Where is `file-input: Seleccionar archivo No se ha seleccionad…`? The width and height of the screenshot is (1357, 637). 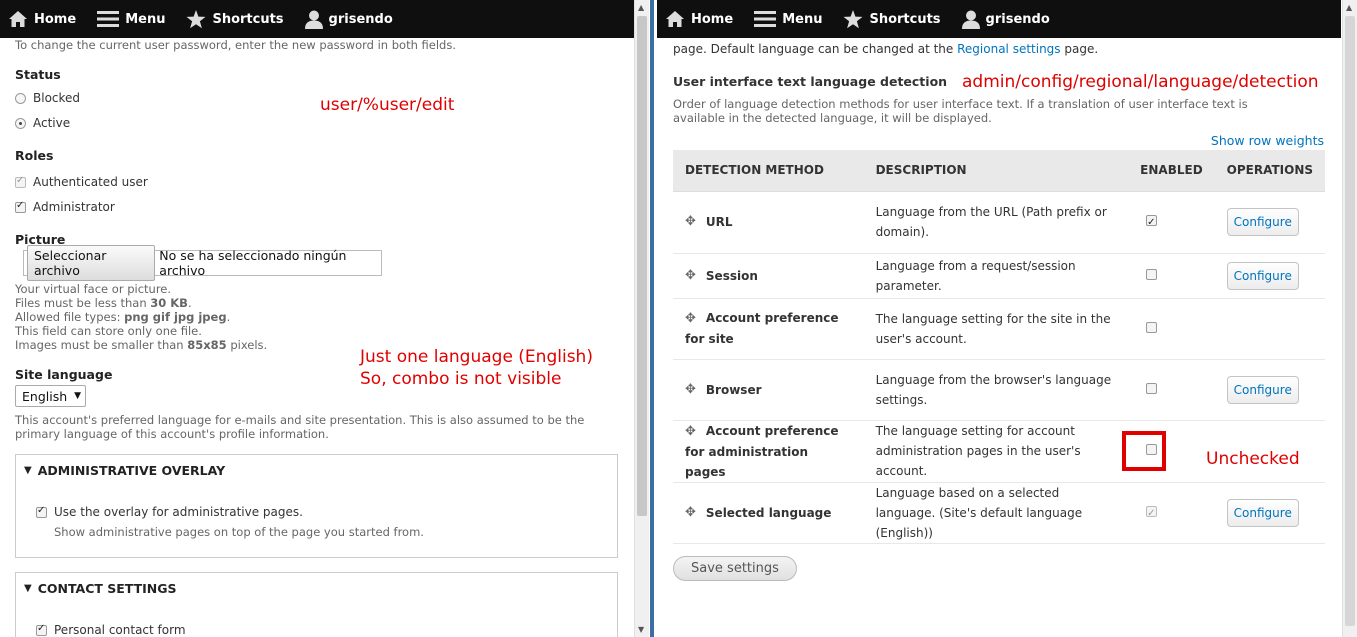 file-input: Seleccionar archivo No se ha seleccionad… is located at coordinates (202, 263).